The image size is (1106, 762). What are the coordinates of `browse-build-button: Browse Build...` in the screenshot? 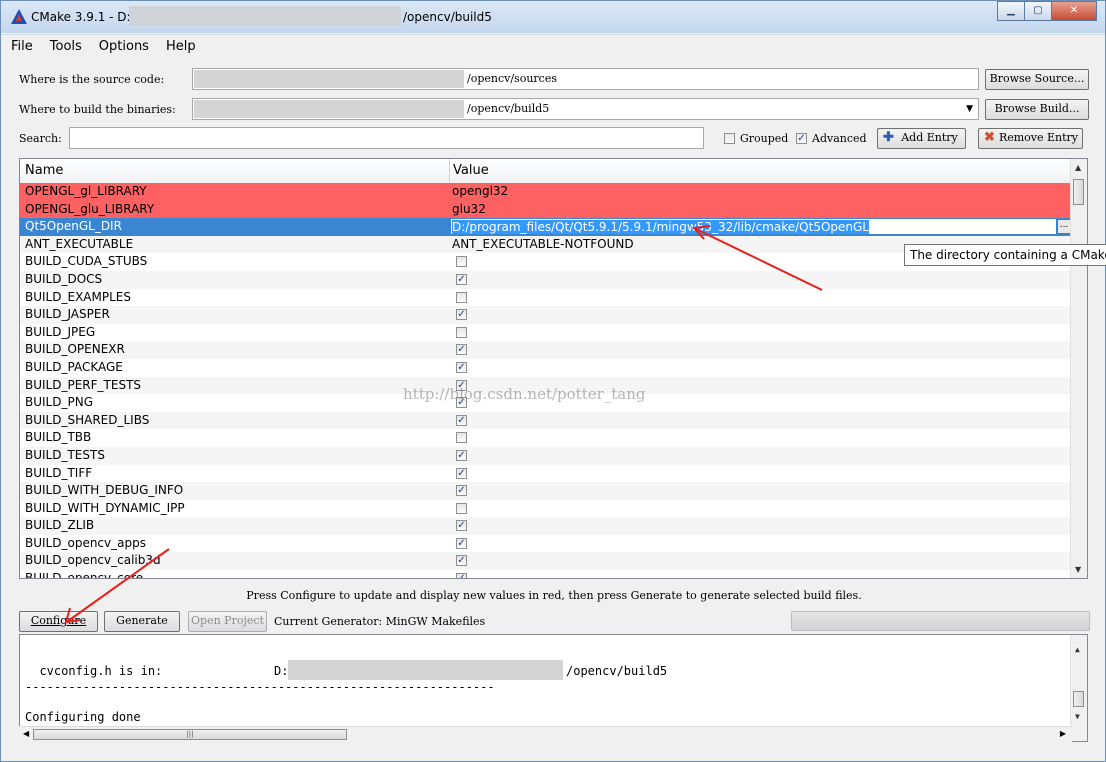 It's located at (1037, 109).